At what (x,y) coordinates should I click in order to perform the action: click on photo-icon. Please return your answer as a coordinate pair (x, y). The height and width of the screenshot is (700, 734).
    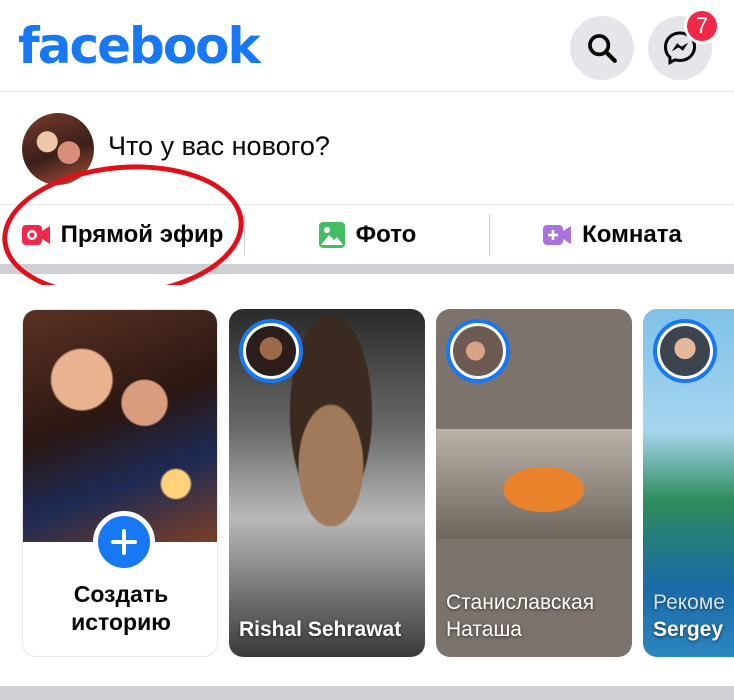
    Looking at the image, I should click on (331, 235).